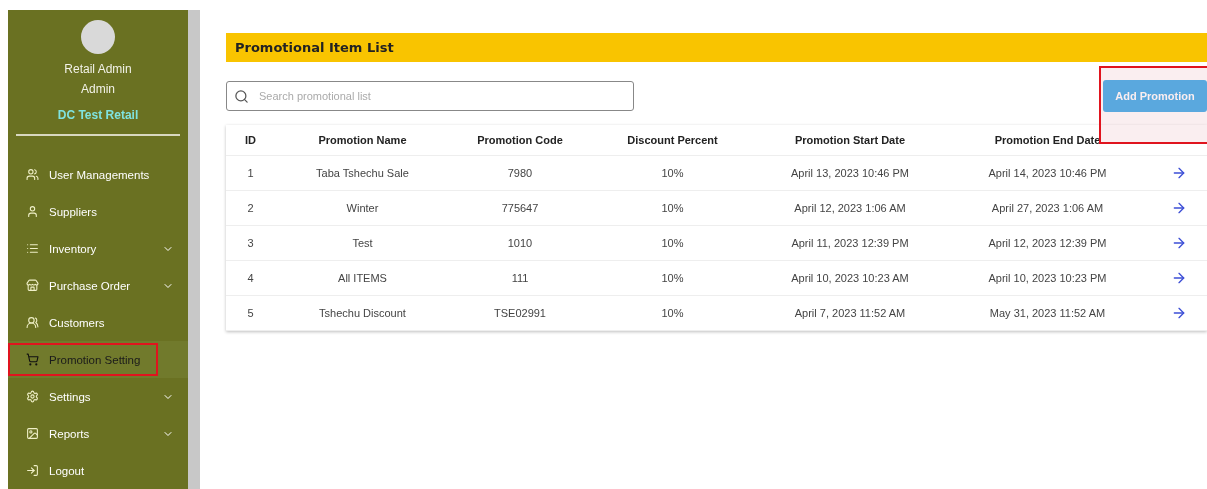  I want to click on column-header: Promotion Start Date, so click(850, 140).